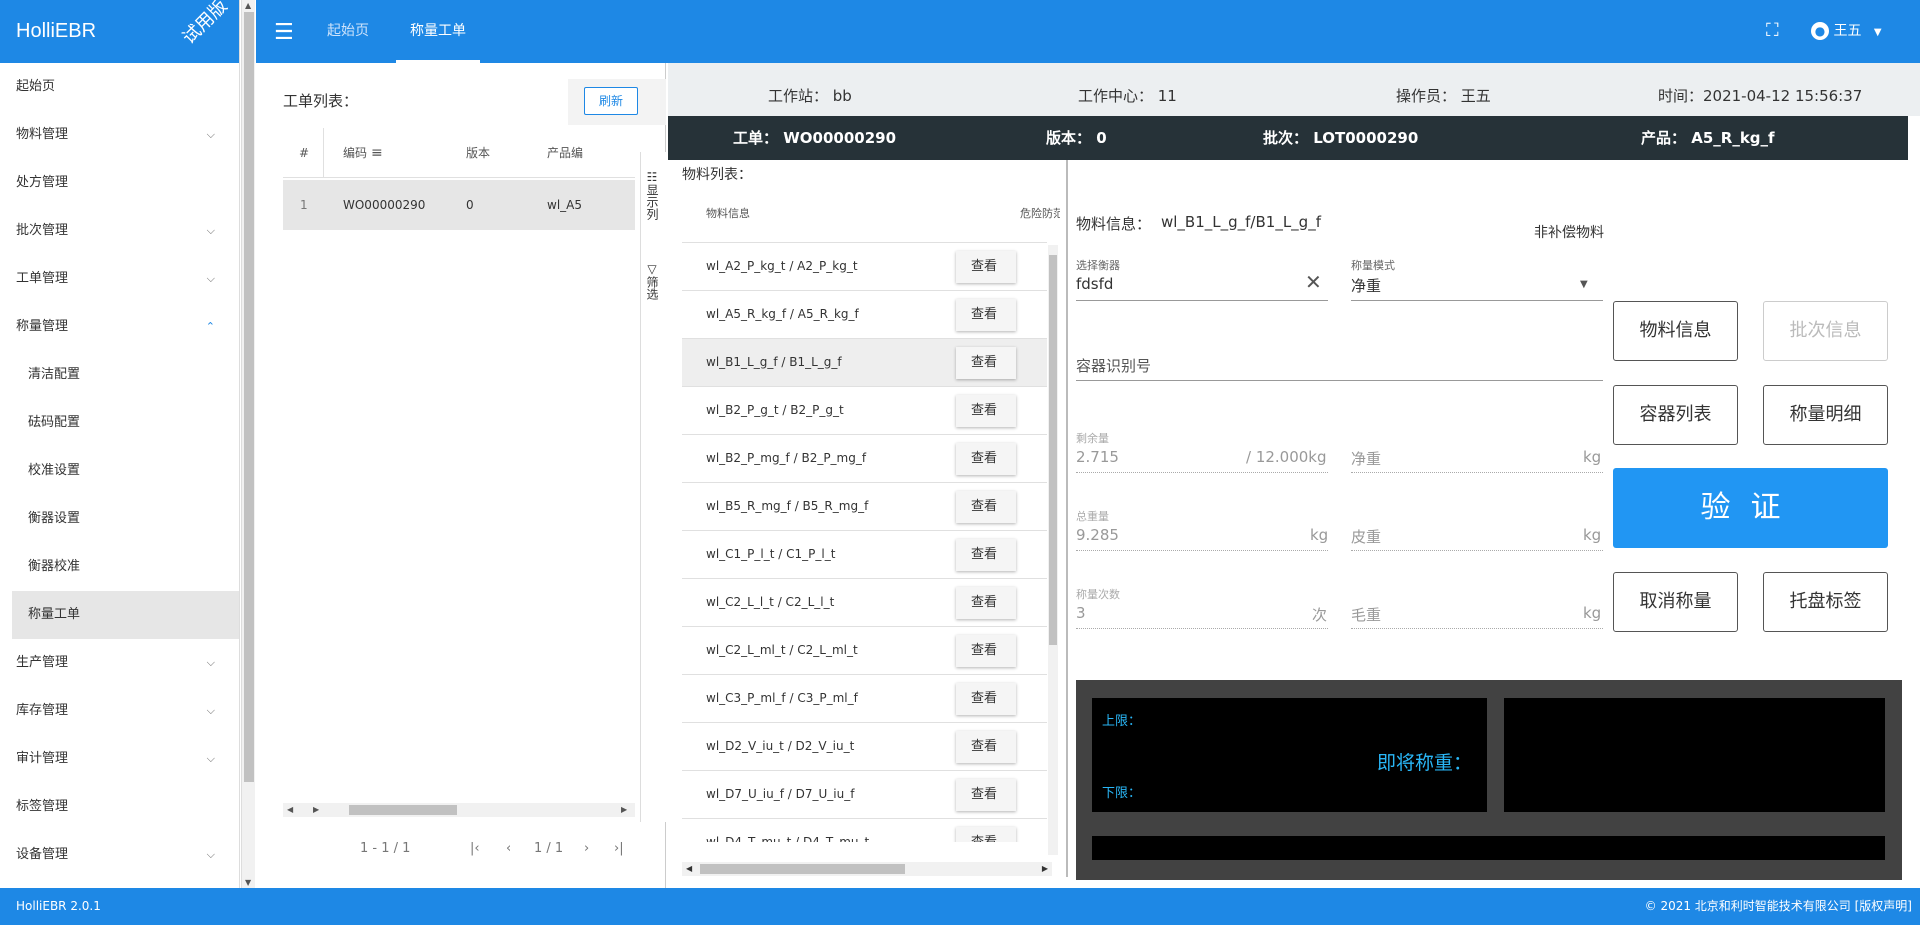 The image size is (1920, 925). What do you see at coordinates (864, 314) in the screenshot?
I see `list-item: wl_A5_R_kg_f / A5_R_kg_f 查看` at bounding box center [864, 314].